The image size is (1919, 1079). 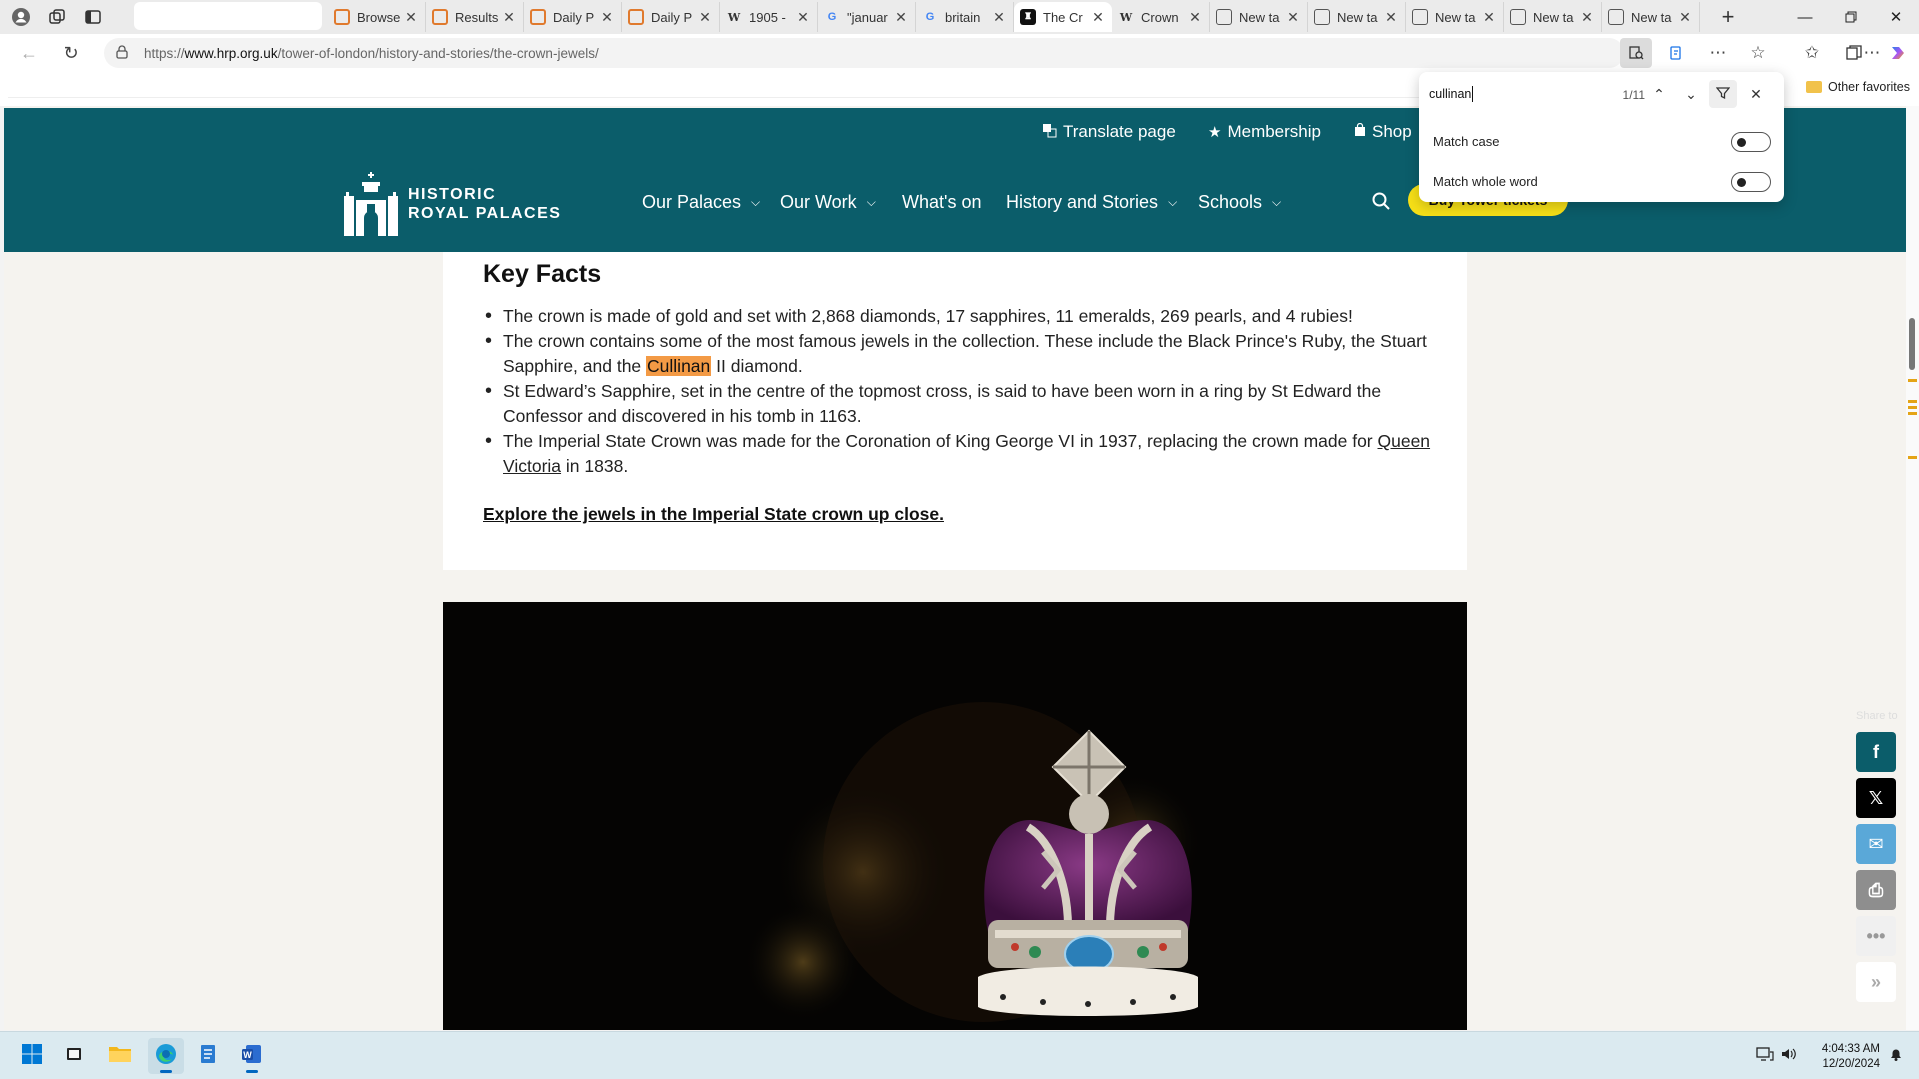 What do you see at coordinates (1718, 53) in the screenshot?
I see `extensions-icon: ⋯` at bounding box center [1718, 53].